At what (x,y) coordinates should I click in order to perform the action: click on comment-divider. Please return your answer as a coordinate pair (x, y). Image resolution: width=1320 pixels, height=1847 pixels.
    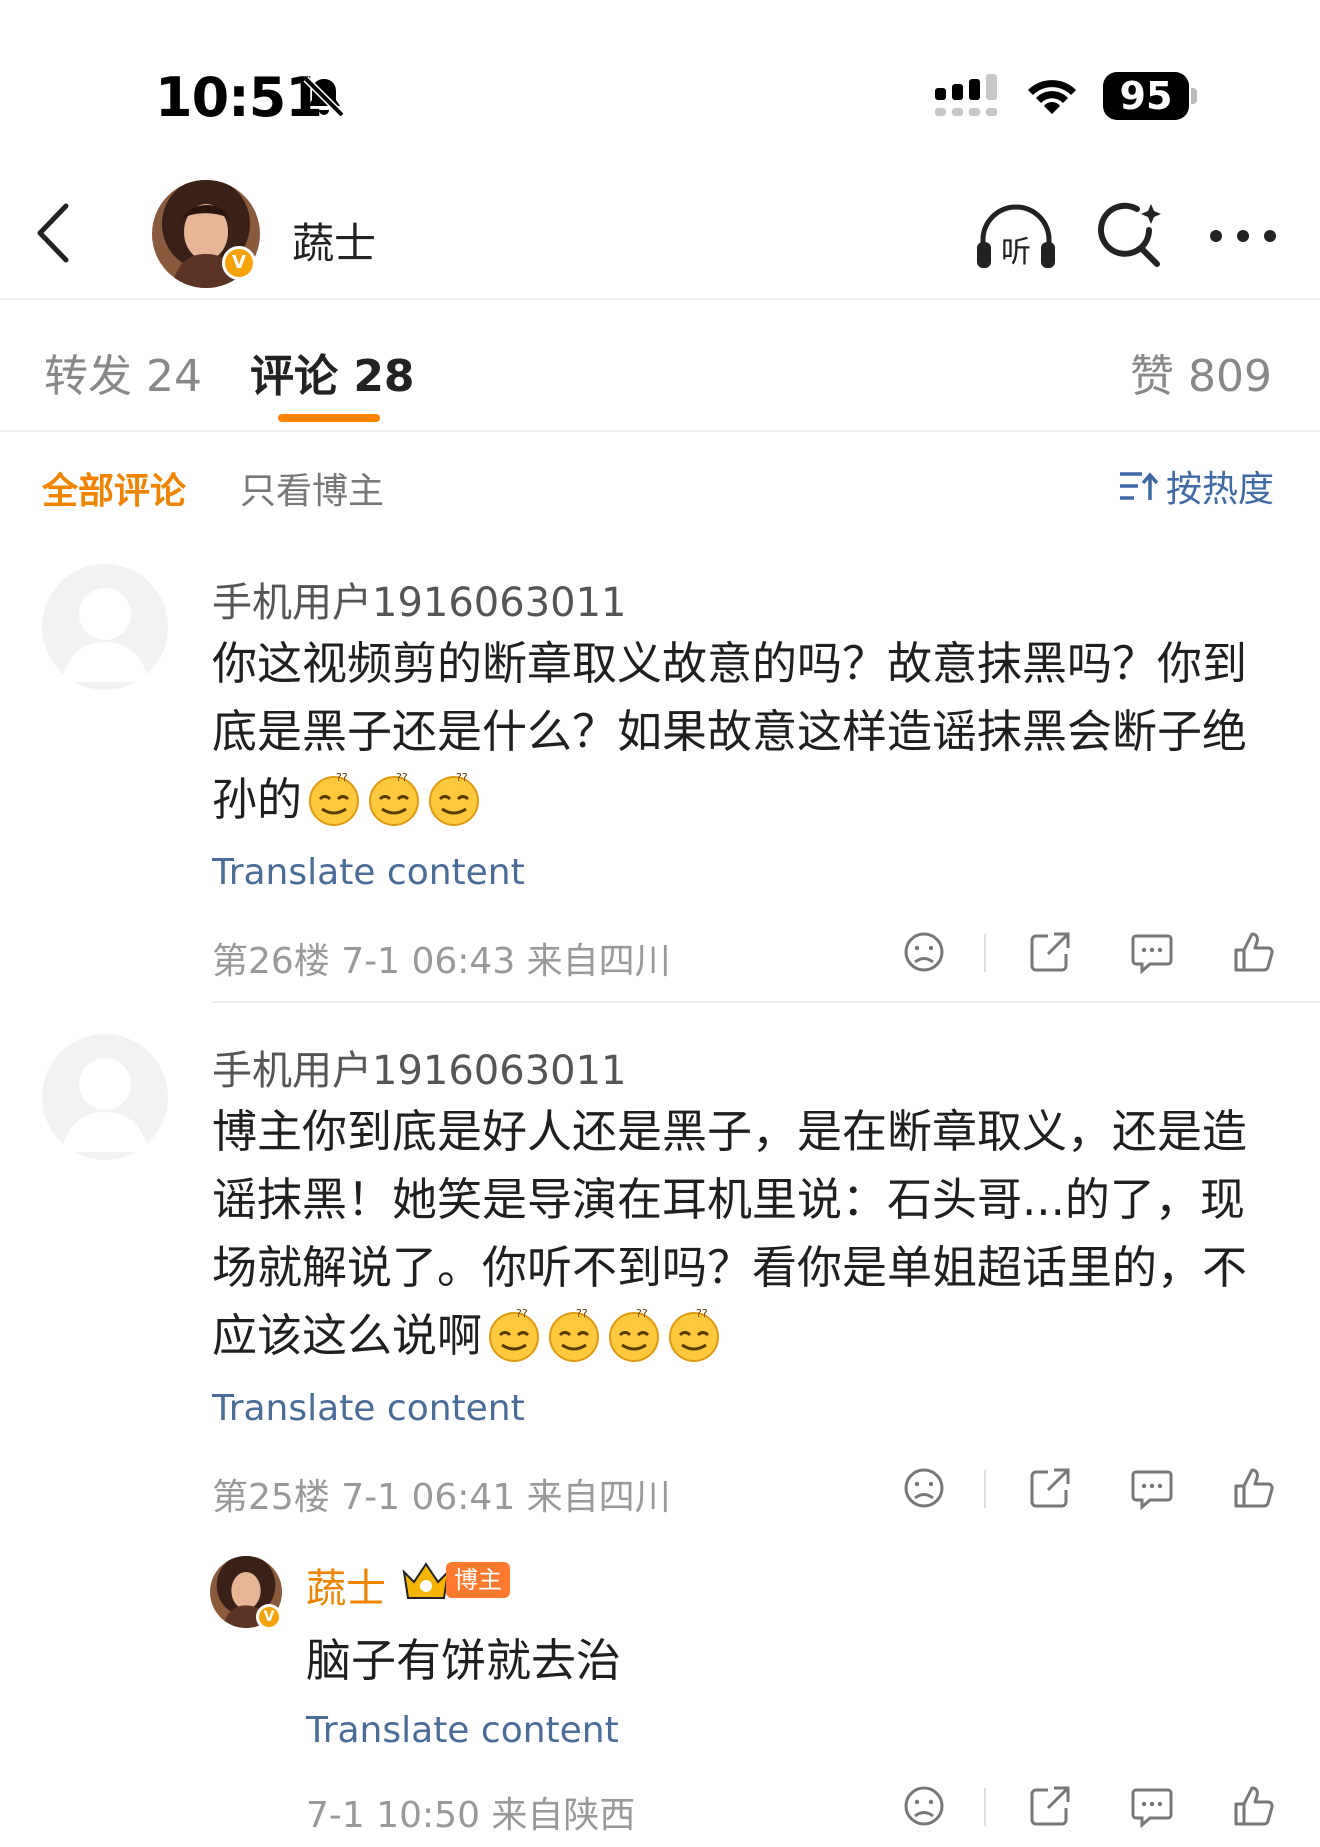
    Looking at the image, I should click on (766, 1002).